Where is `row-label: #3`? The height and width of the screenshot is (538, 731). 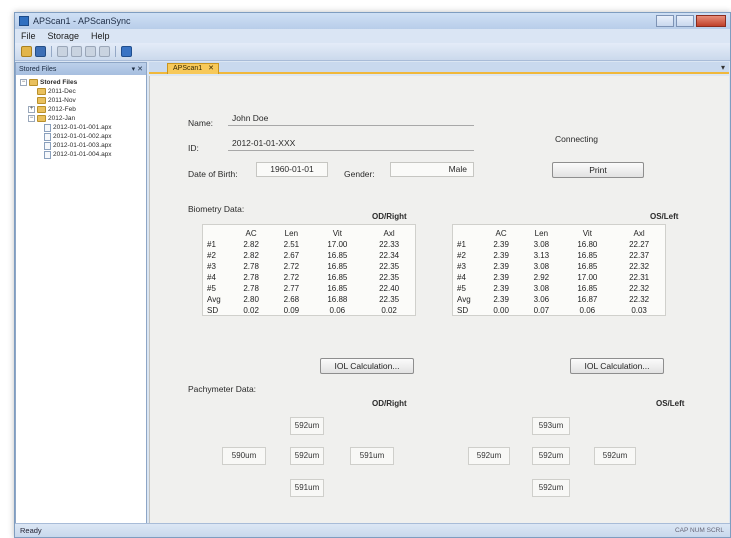 row-label: #3 is located at coordinates (461, 266).